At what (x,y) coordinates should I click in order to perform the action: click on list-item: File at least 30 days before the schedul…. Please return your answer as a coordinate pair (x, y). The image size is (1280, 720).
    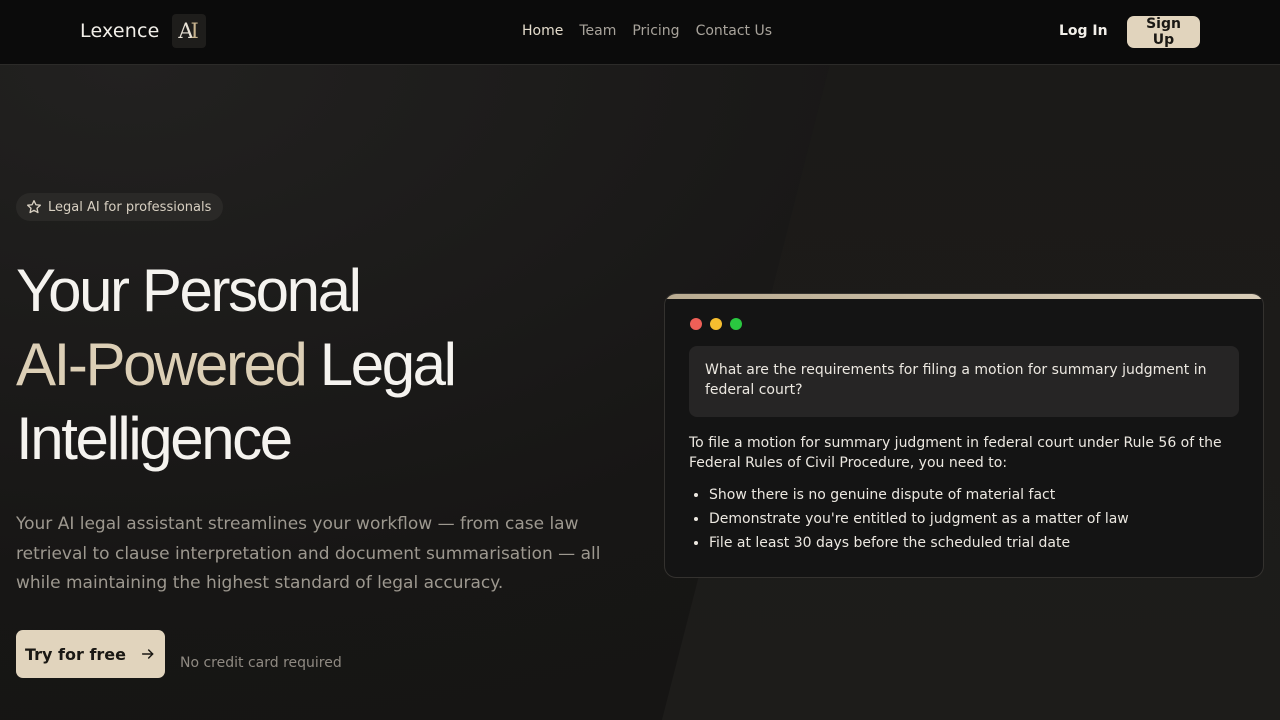
    Looking at the image, I should click on (974, 543).